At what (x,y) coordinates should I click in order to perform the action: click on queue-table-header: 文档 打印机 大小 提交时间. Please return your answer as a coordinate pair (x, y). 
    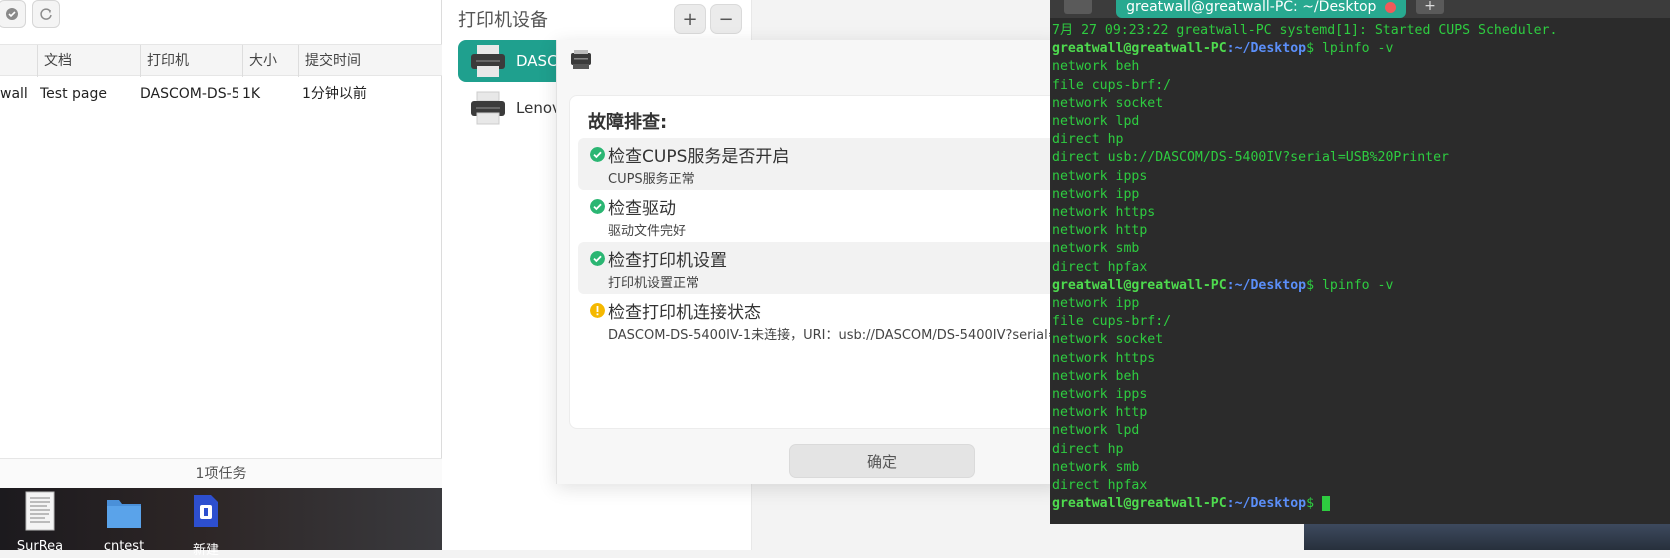
    Looking at the image, I should click on (221, 60).